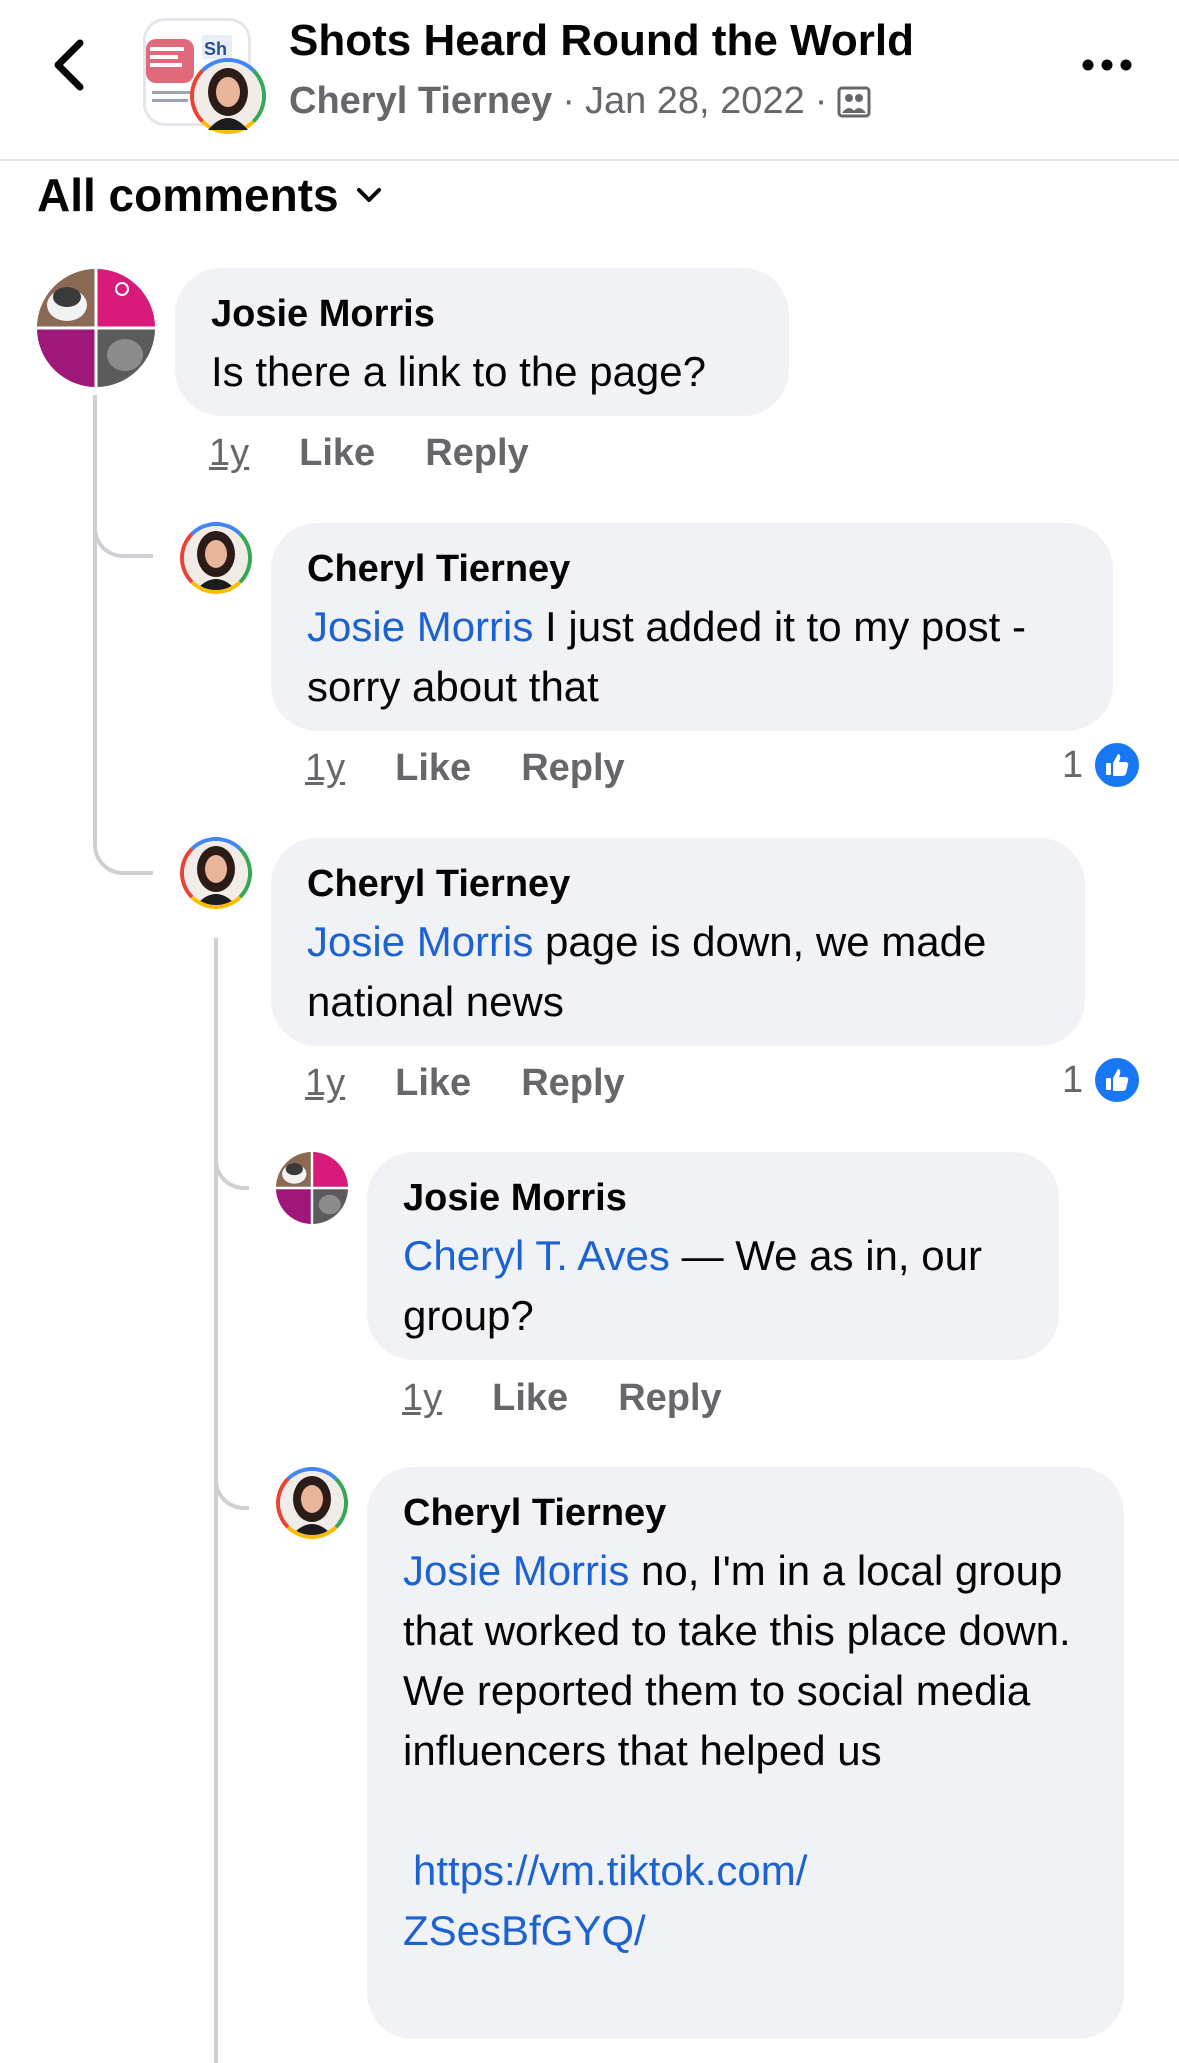  I want to click on back-button, so click(70, 65).